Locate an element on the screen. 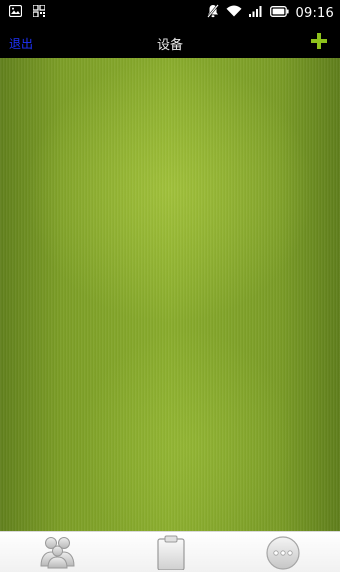 The height and width of the screenshot is (572, 340). status-bar: 09:16 is located at coordinates (170, 13).